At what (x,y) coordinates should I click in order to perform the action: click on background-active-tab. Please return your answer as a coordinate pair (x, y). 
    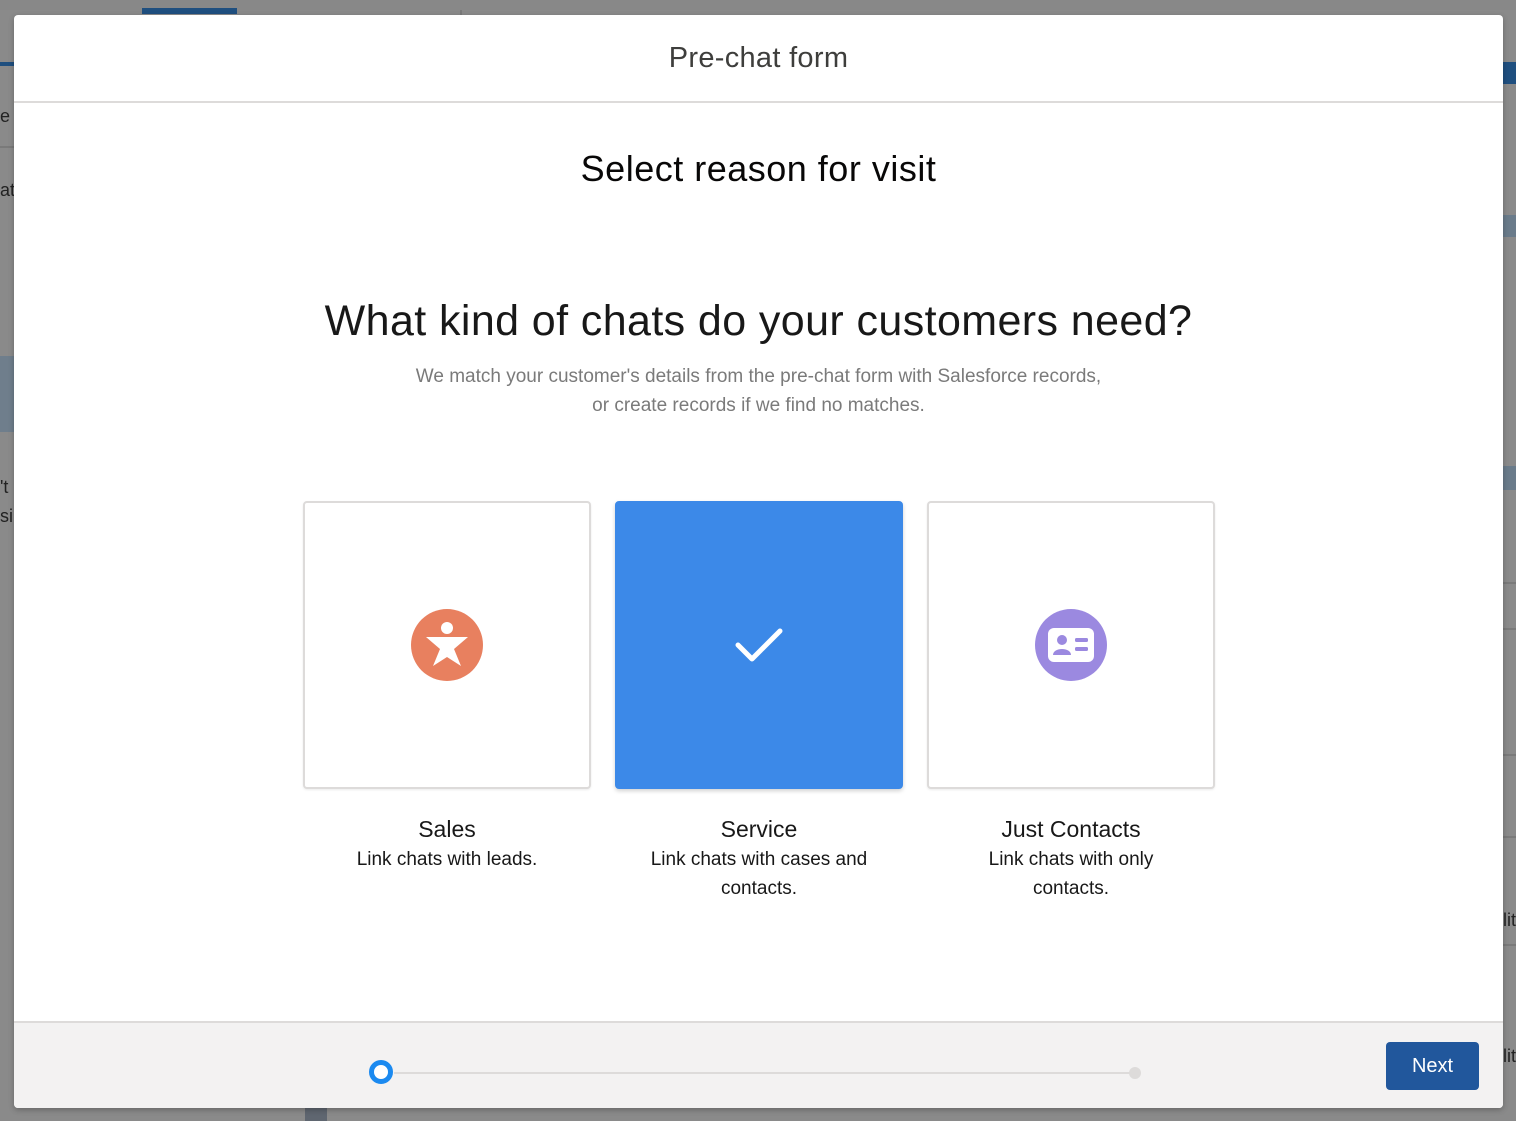
    Looking at the image, I should click on (189, 11).